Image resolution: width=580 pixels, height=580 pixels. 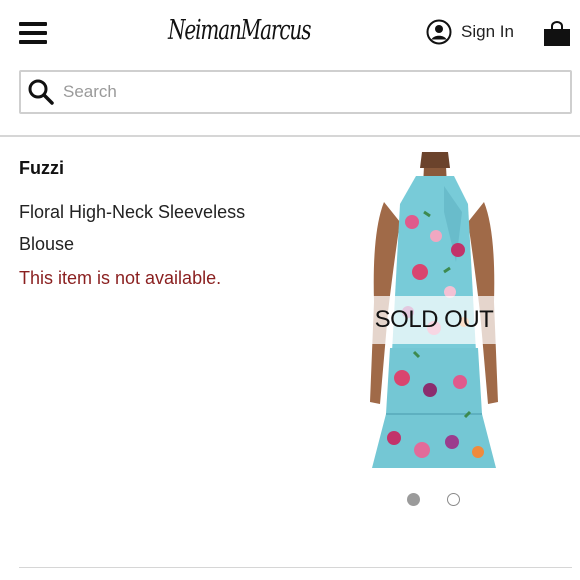 What do you see at coordinates (33, 33) in the screenshot?
I see `menu-icon` at bounding box center [33, 33].